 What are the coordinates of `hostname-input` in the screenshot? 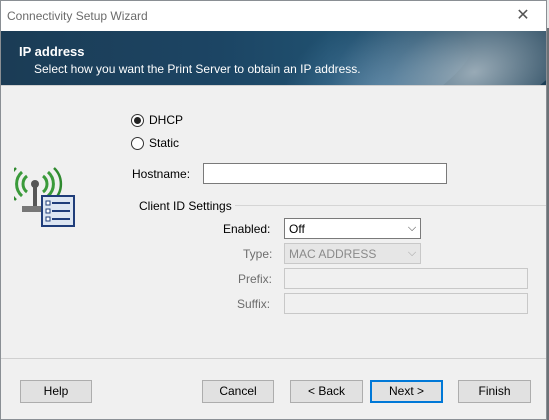 It's located at (325, 173).